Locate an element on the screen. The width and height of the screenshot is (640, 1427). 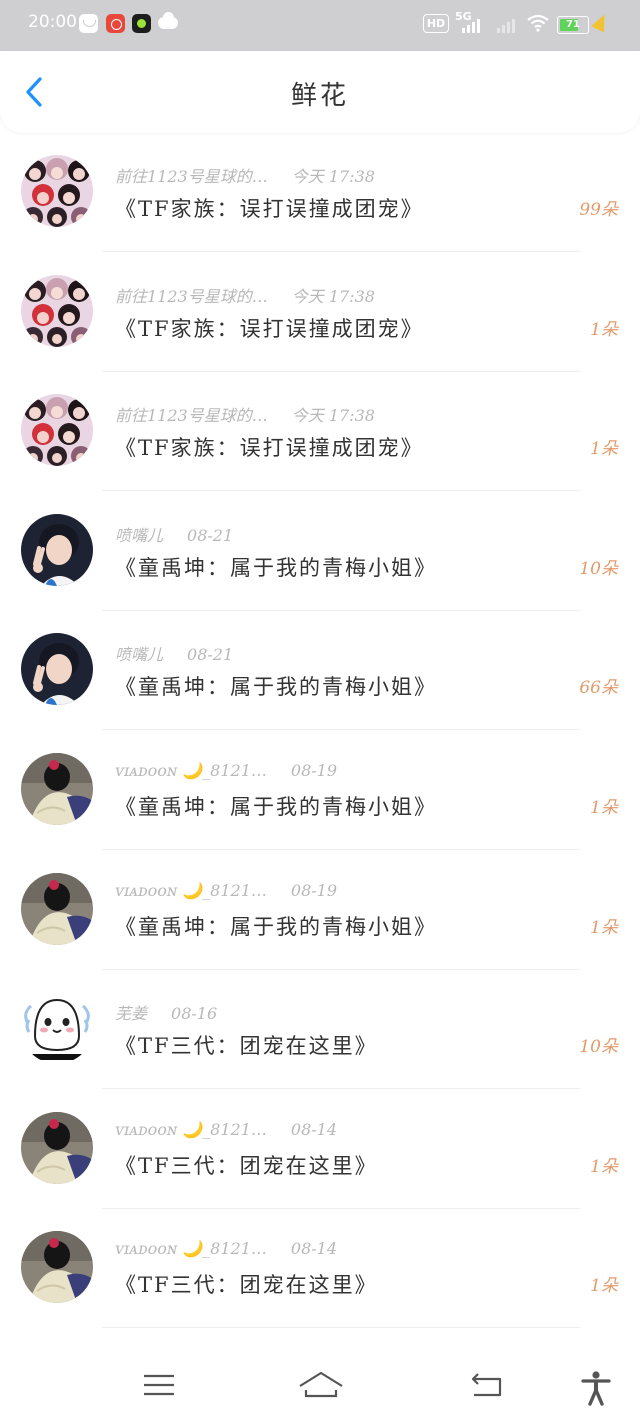
accessibility-button is located at coordinates (600, 1388).